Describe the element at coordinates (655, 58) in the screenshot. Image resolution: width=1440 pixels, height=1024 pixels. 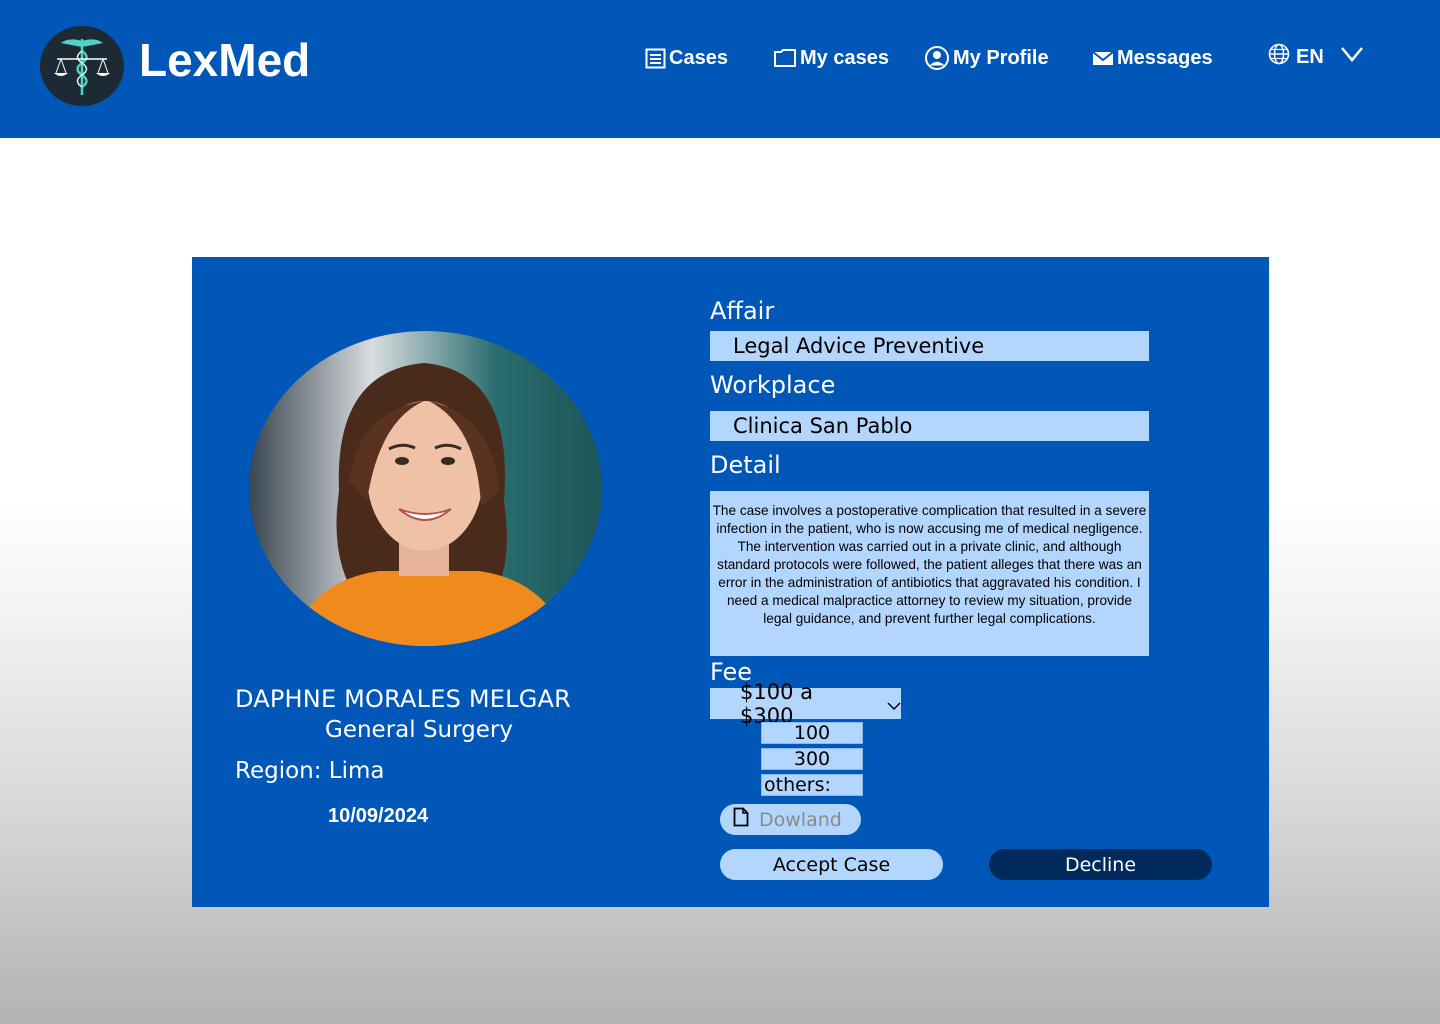
I see `list-icon` at that location.